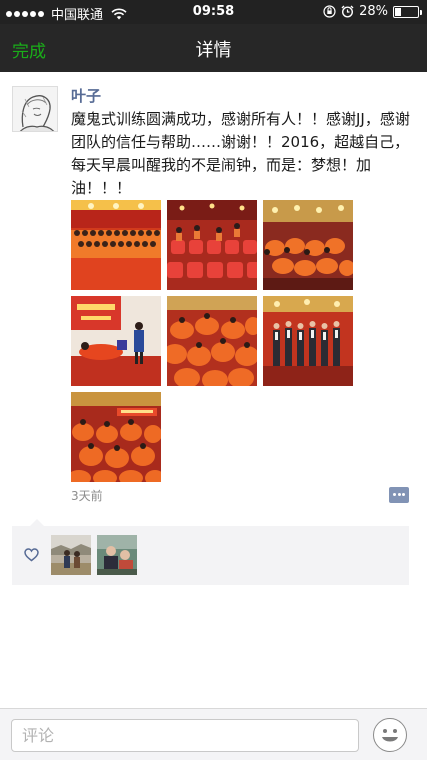 The width and height of the screenshot is (427, 760). I want to click on battery-percent: 28%, so click(373, 11).